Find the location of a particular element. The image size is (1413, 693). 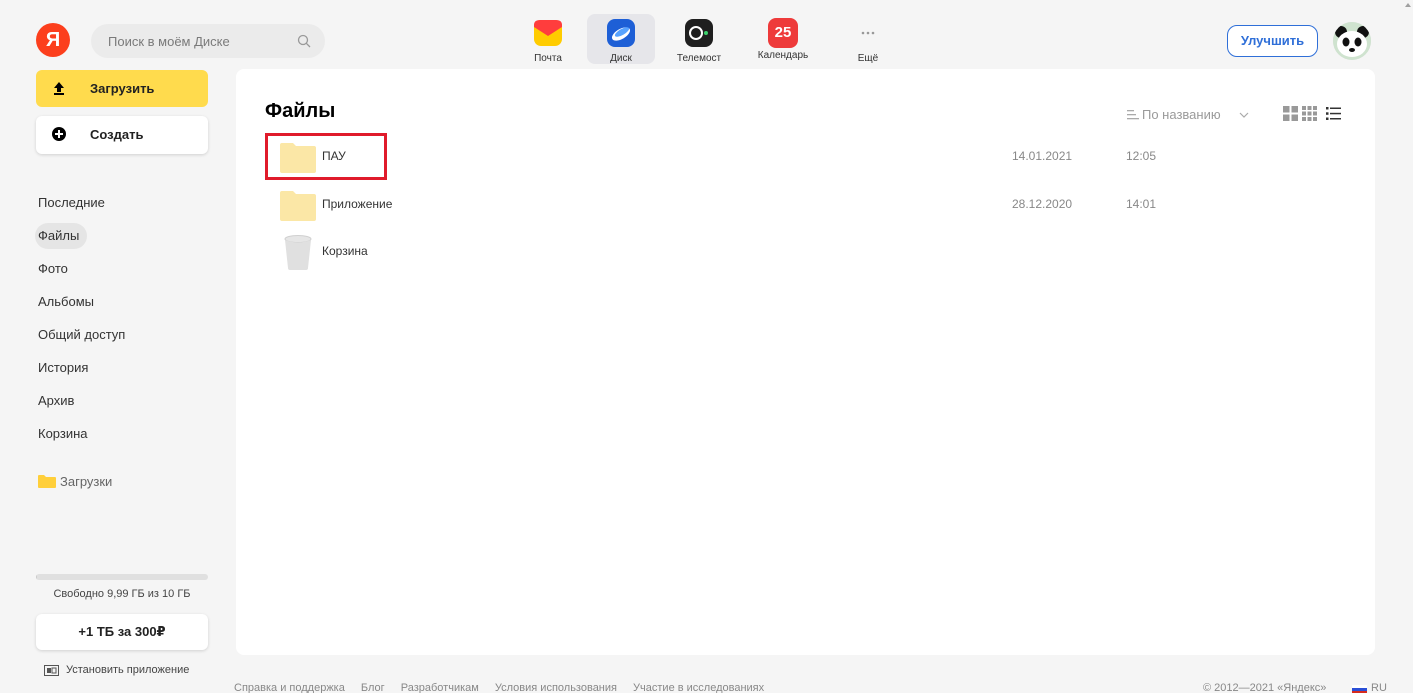

highlight-box is located at coordinates (326, 156).